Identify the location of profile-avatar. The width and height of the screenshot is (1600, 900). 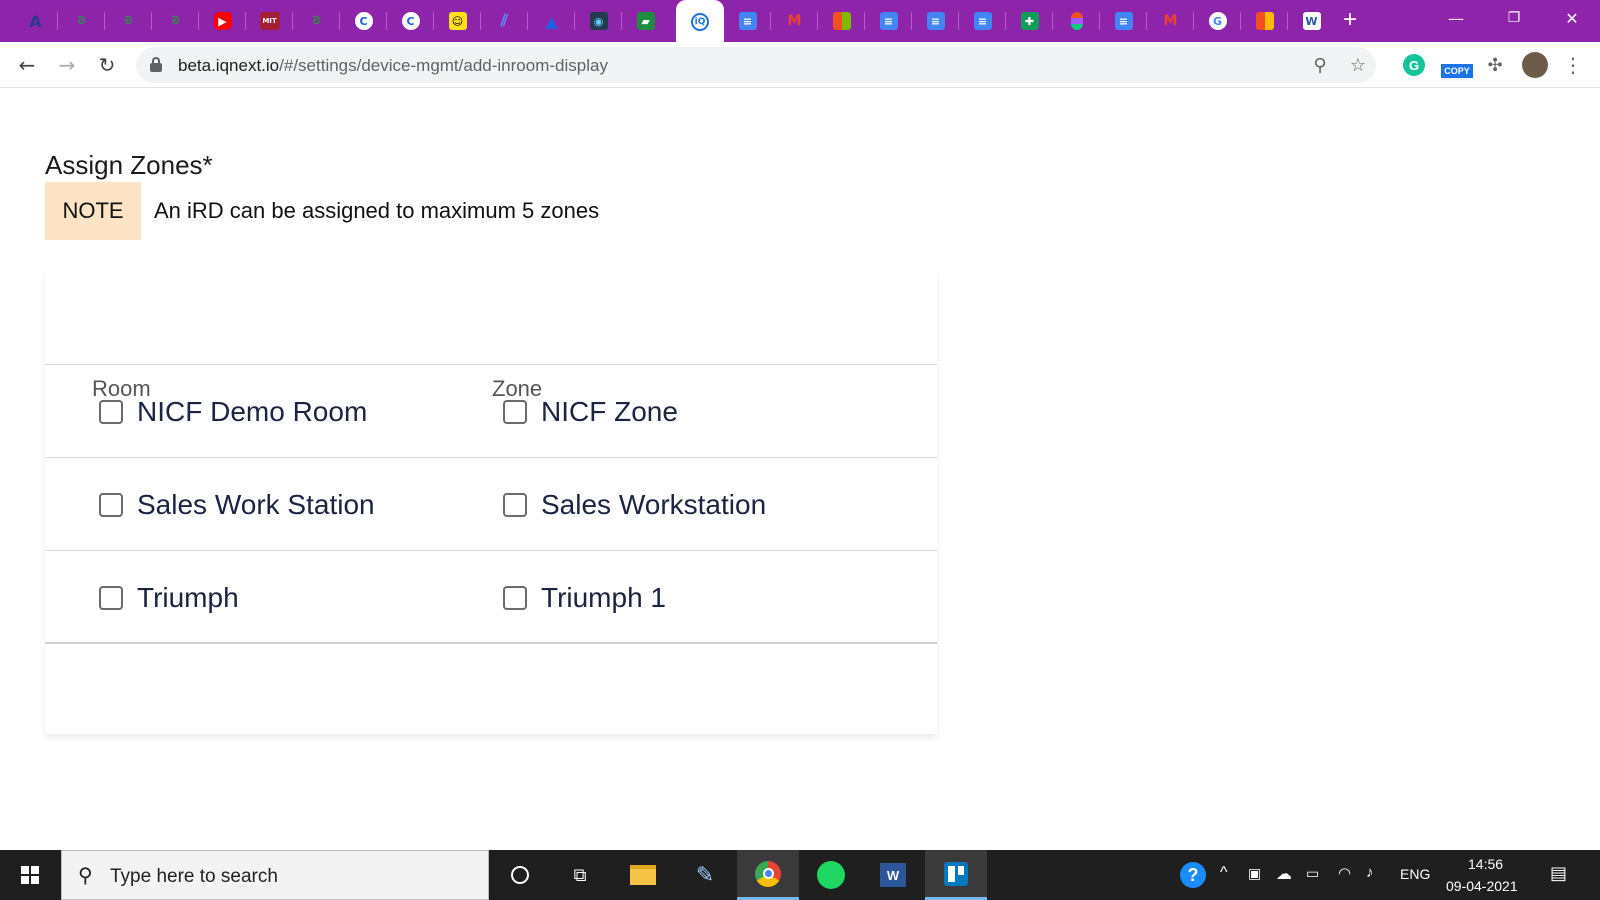
(1535, 65).